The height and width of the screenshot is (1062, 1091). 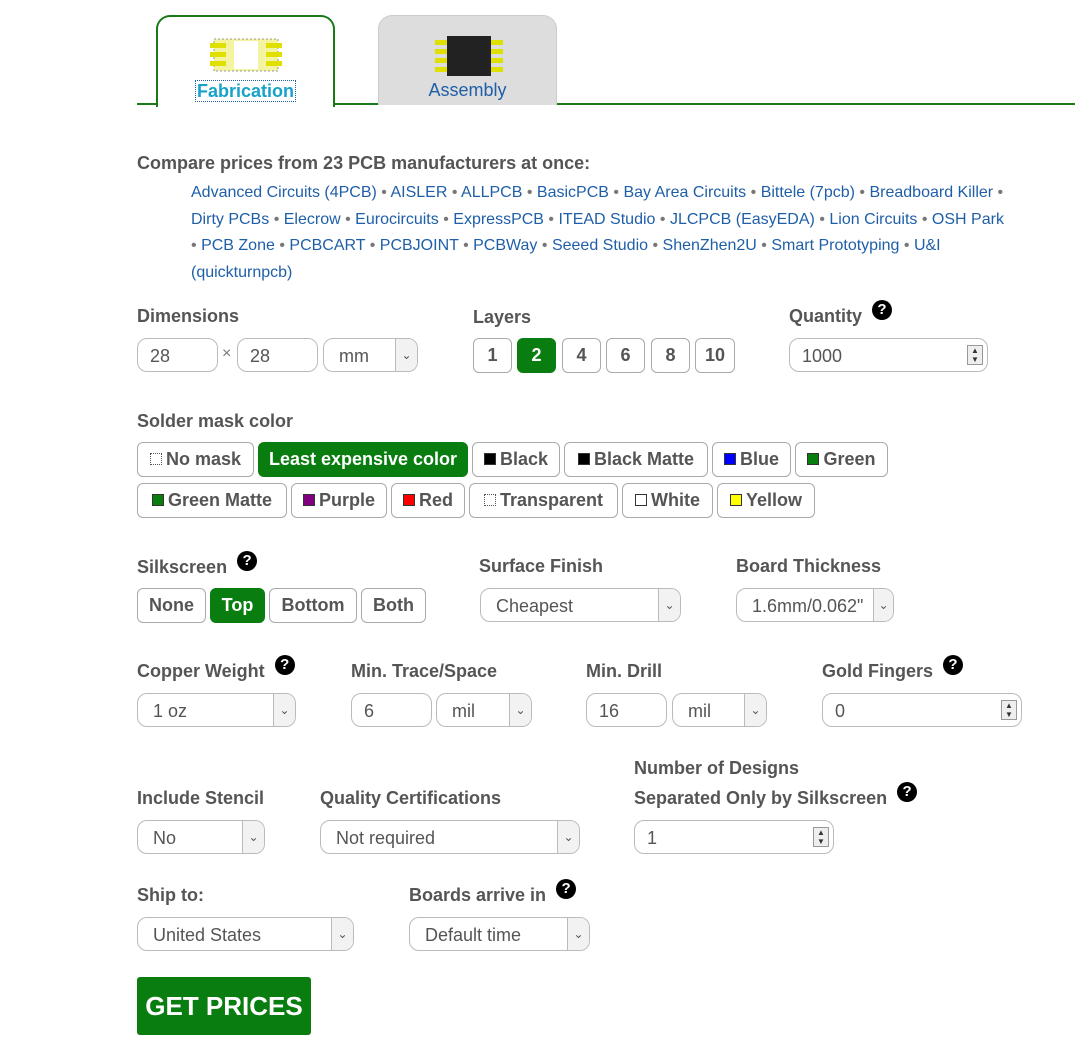 What do you see at coordinates (715, 355) in the screenshot?
I see `layer-option-10: 10` at bounding box center [715, 355].